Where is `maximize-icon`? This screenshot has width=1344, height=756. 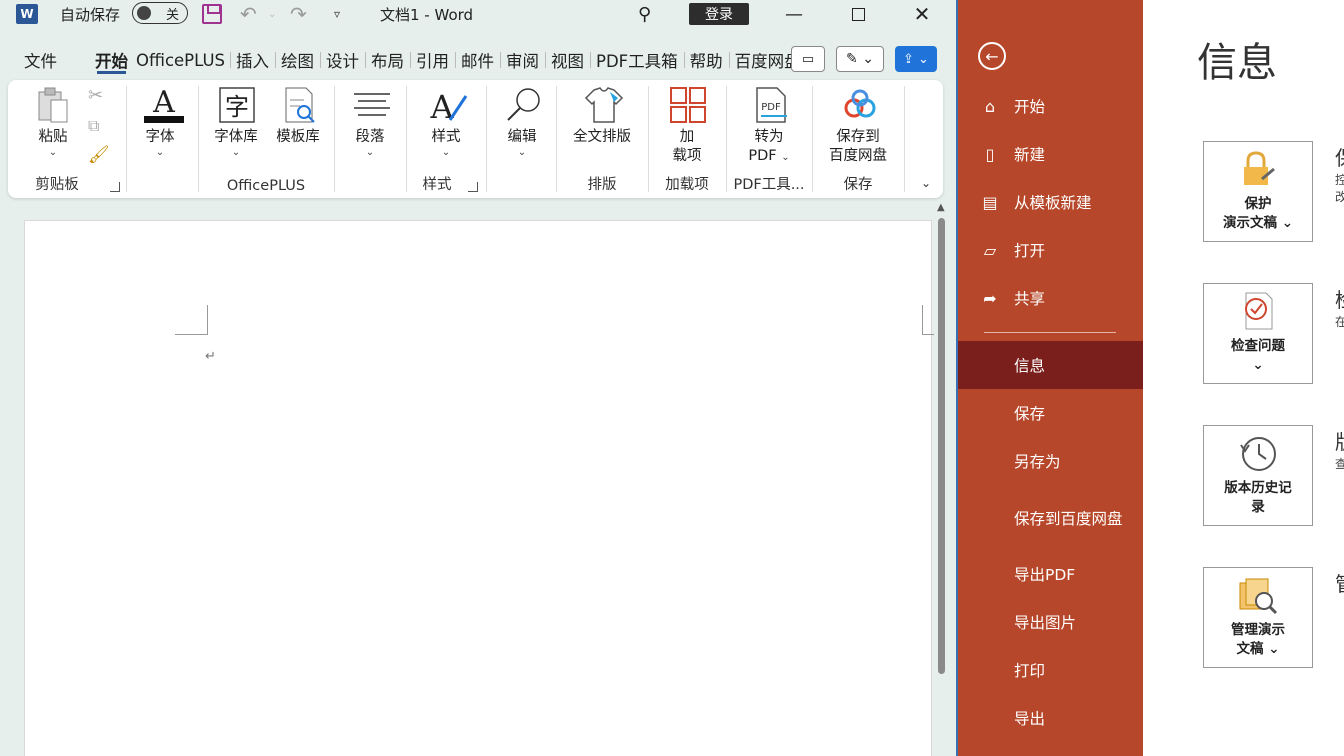
maximize-icon is located at coordinates (858, 14).